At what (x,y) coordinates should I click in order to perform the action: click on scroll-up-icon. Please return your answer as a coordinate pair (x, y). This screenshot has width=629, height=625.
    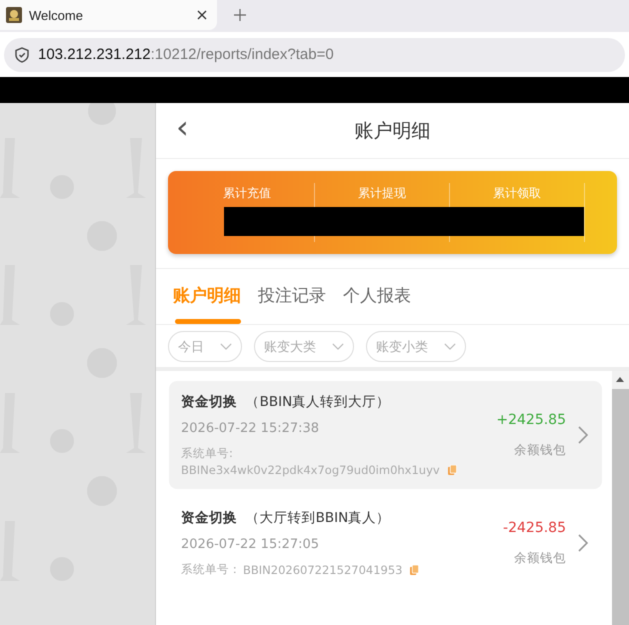
    Looking at the image, I should click on (620, 379).